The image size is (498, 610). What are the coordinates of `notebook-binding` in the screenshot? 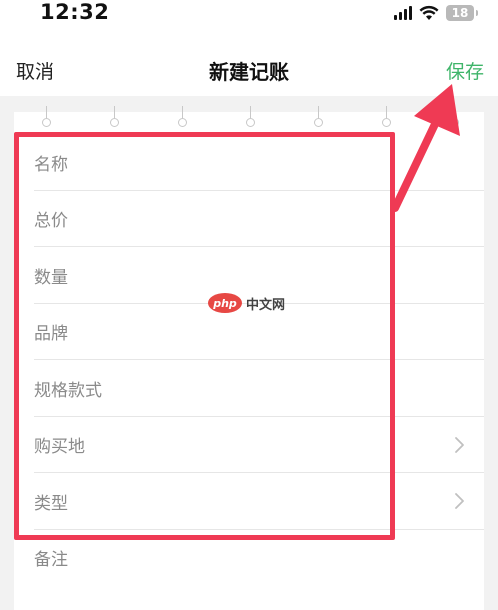 It's located at (249, 118).